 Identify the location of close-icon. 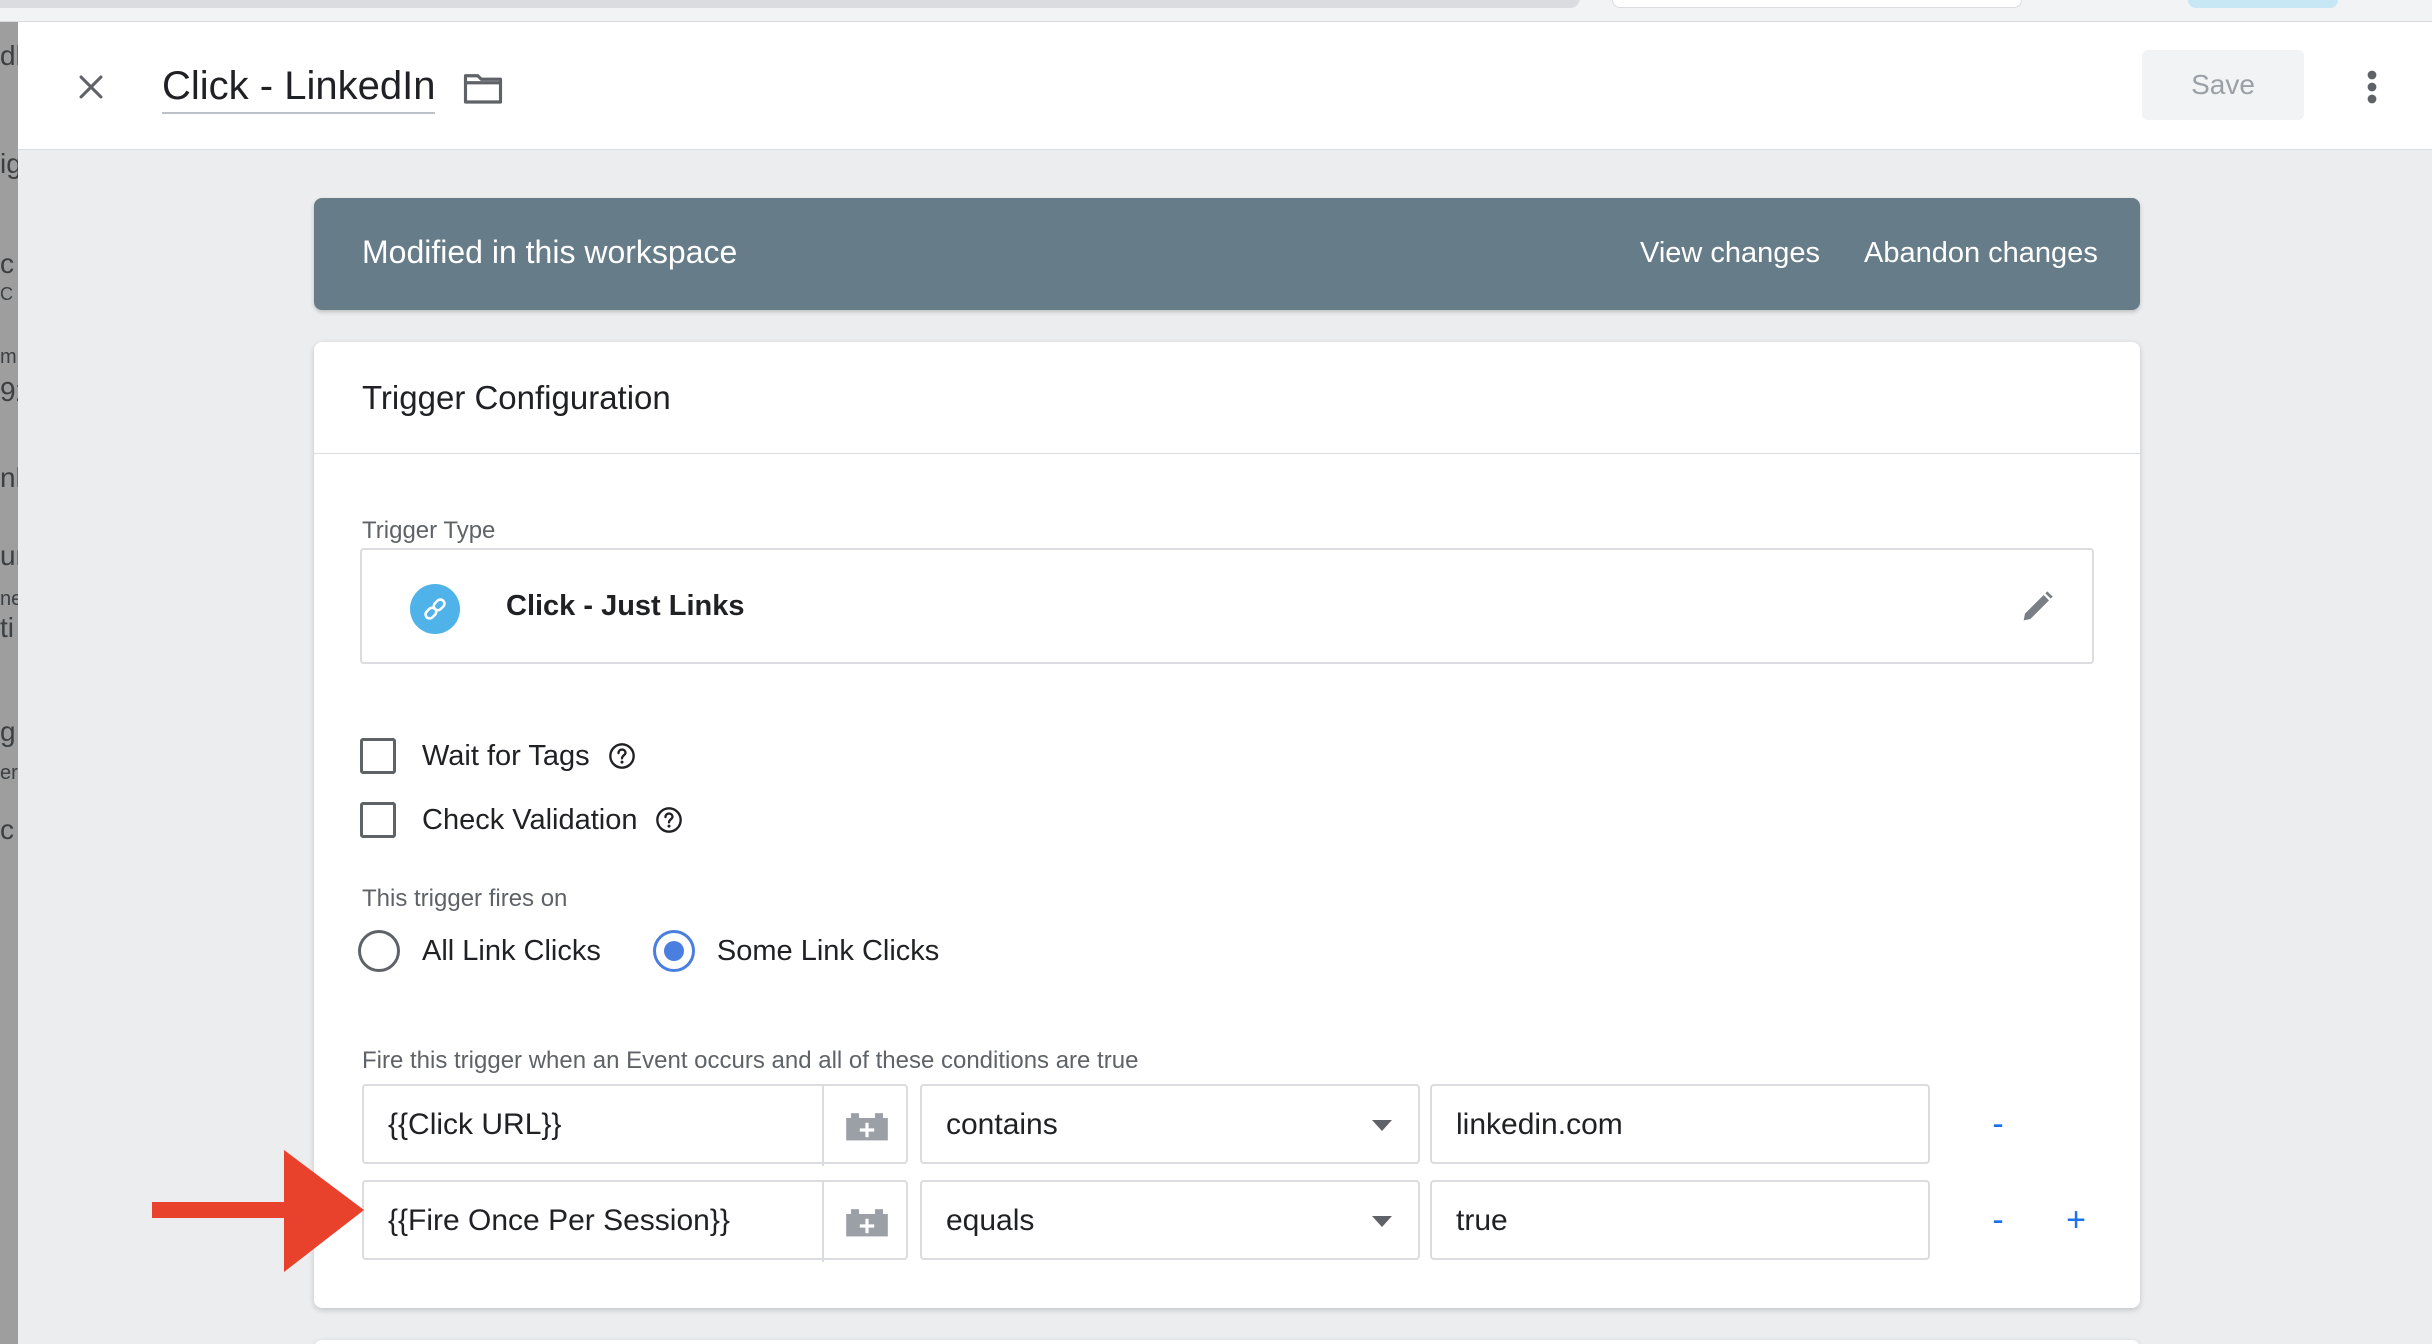
(91, 87).